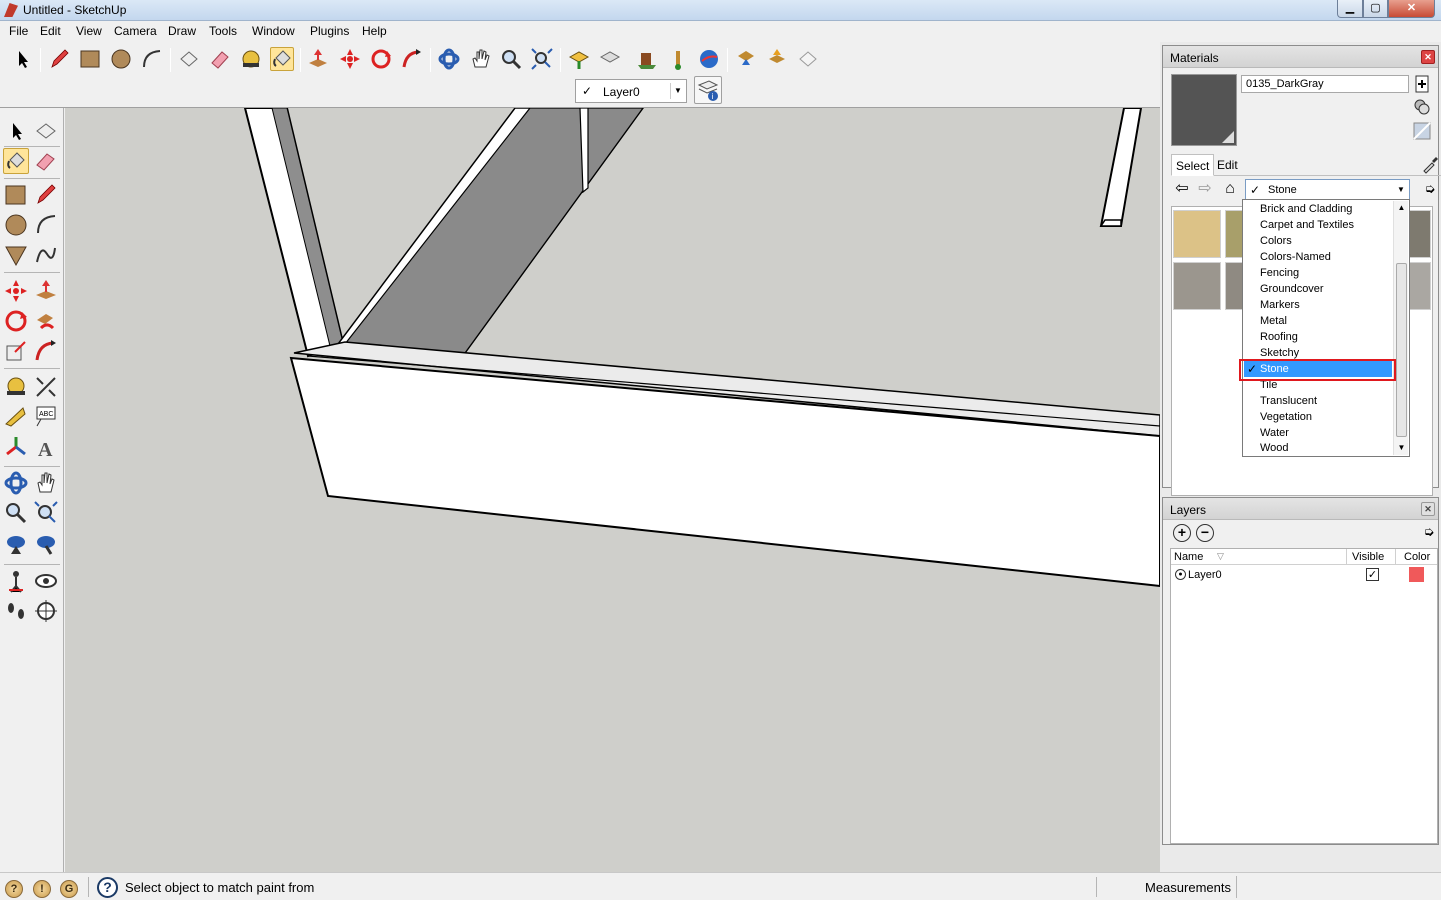  What do you see at coordinates (1318, 305) in the screenshot?
I see `collection-option: Markers` at bounding box center [1318, 305].